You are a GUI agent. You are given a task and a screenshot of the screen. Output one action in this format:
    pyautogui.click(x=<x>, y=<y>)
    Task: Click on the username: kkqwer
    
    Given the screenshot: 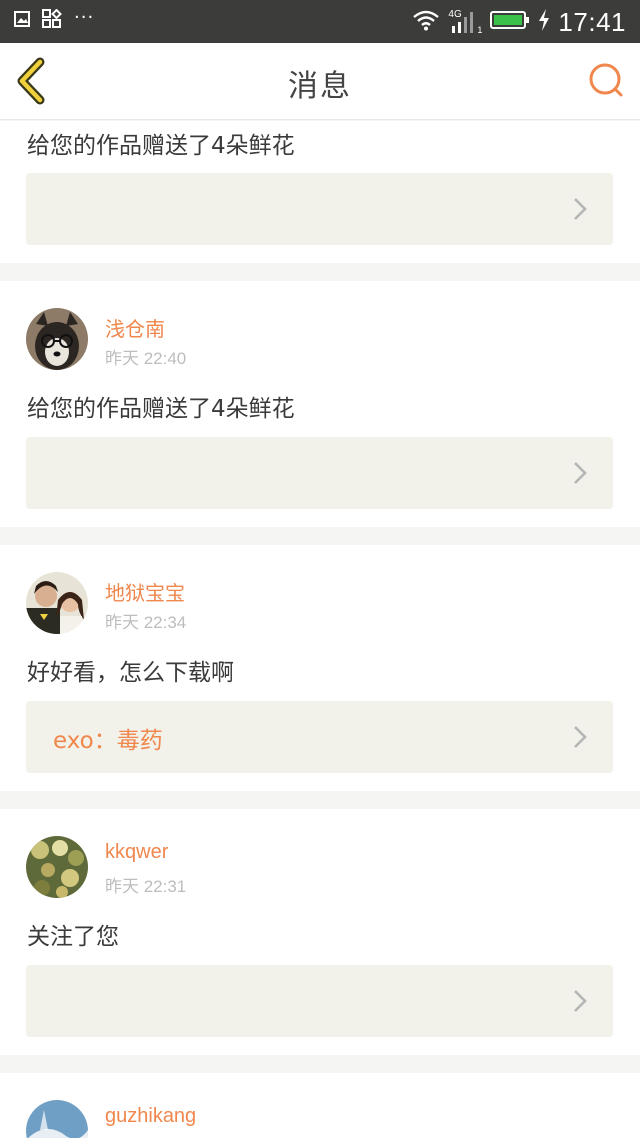 What is the action you would take?
    pyautogui.click(x=136, y=852)
    